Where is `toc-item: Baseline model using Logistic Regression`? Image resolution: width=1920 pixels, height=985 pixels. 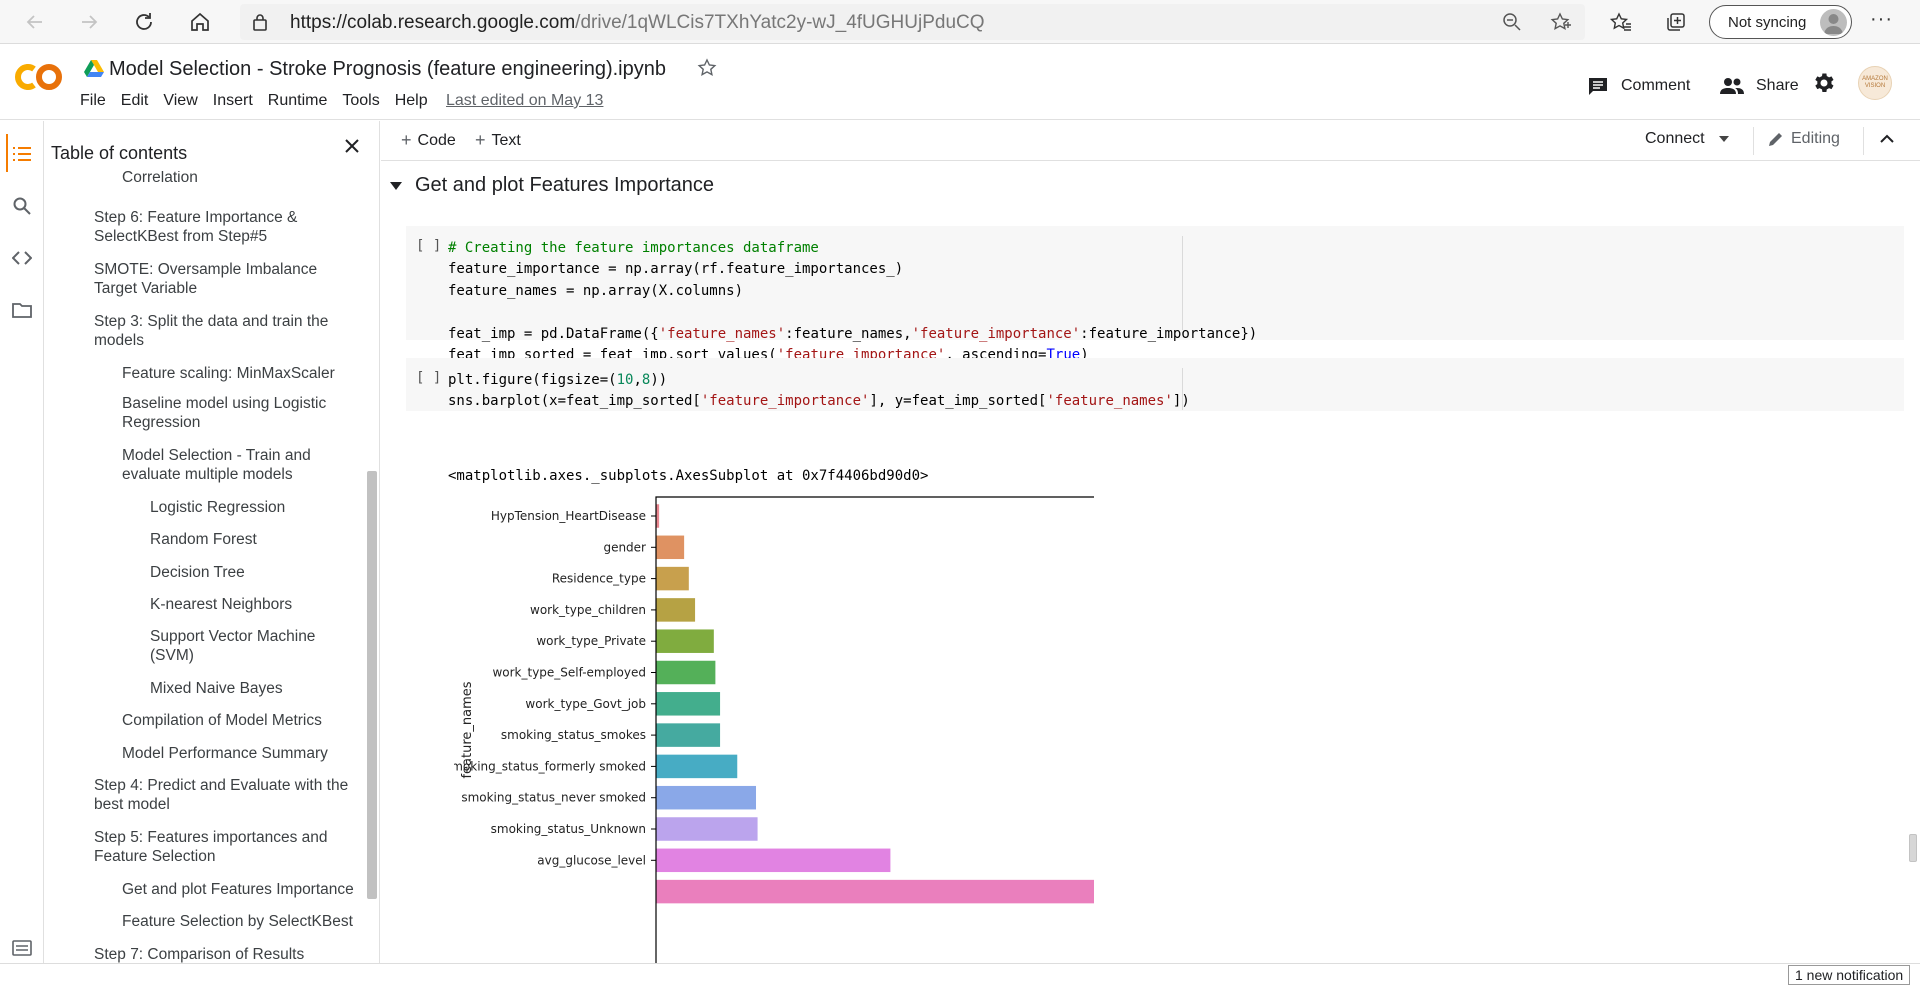 toc-item: Baseline model using Logistic Regression is located at coordinates (232, 413).